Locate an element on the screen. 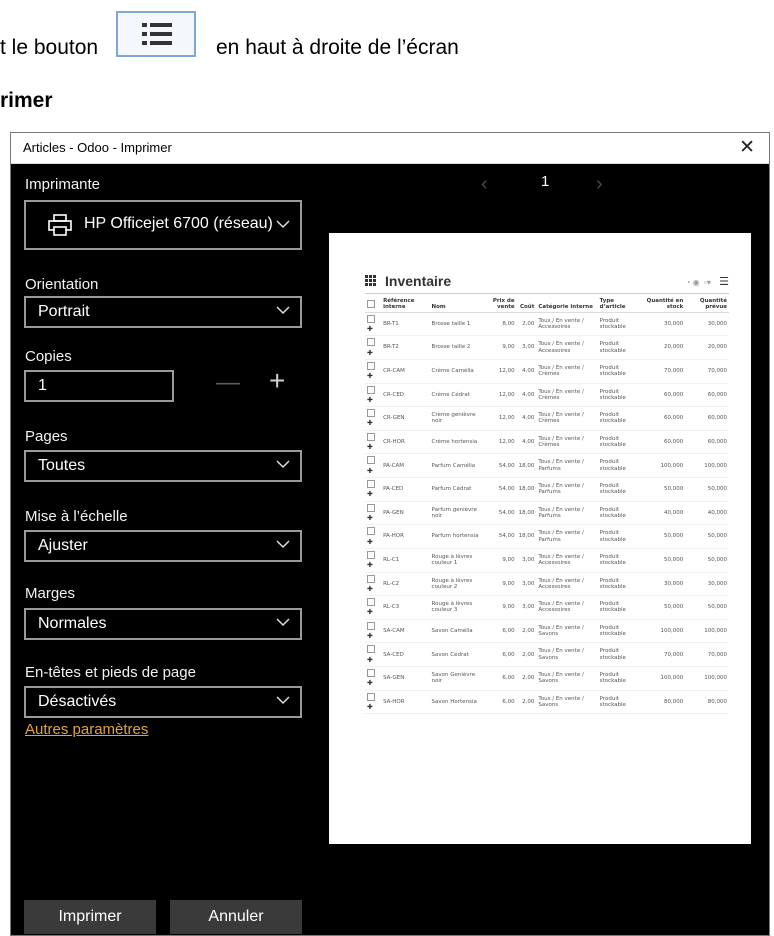 This screenshot has width=774, height=936. more-settings-link: Autres paramètres is located at coordinates (86, 729).